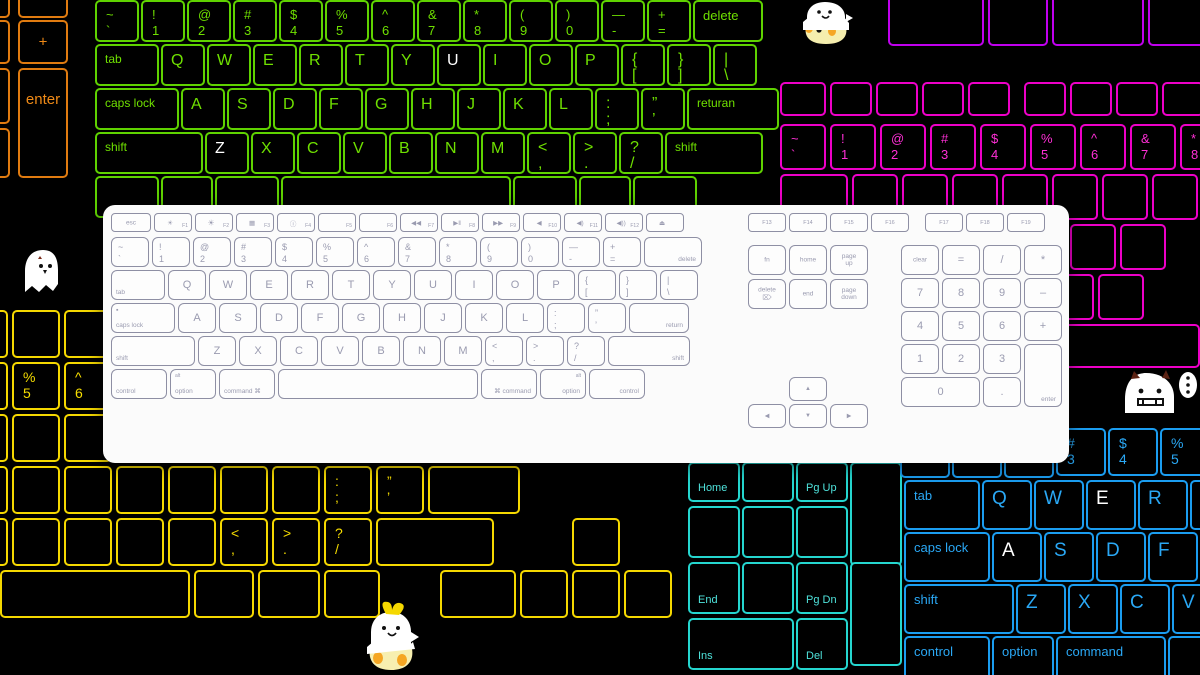 The width and height of the screenshot is (1200, 675). Describe the element at coordinates (1093, 609) in the screenshot. I see `key-k-x: X` at that location.